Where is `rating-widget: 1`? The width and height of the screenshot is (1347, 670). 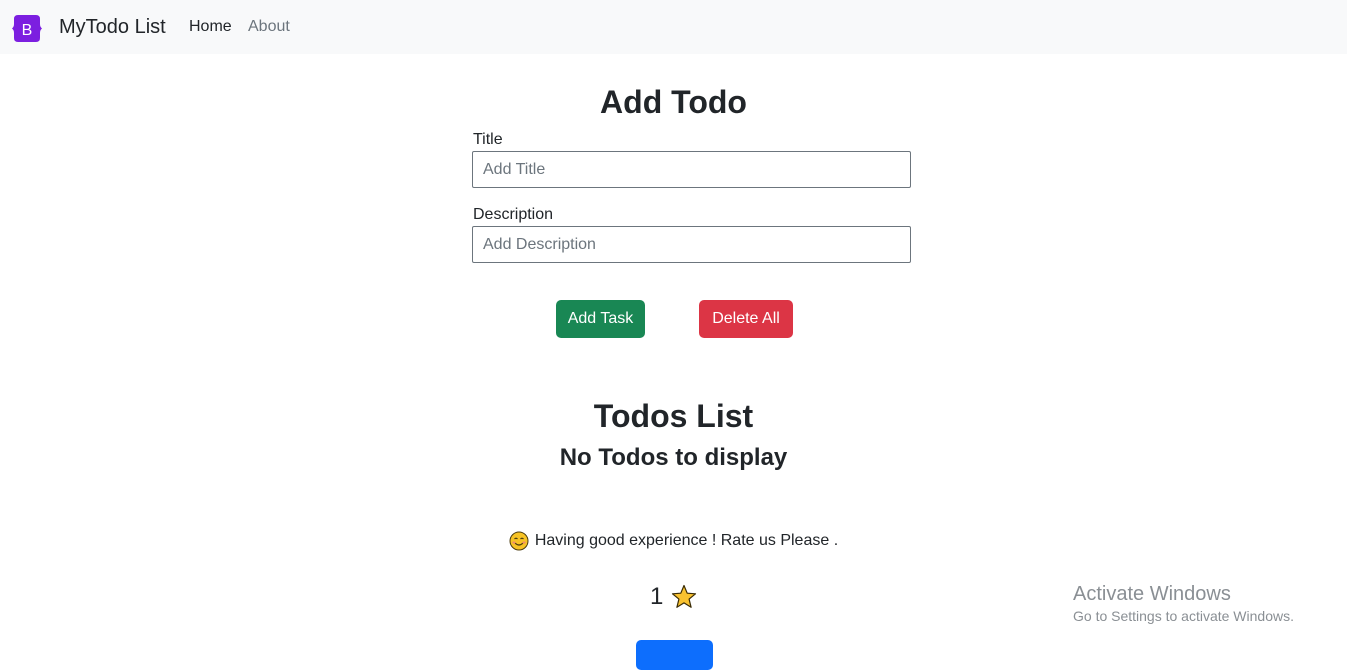 rating-widget: 1 is located at coordinates (673, 597).